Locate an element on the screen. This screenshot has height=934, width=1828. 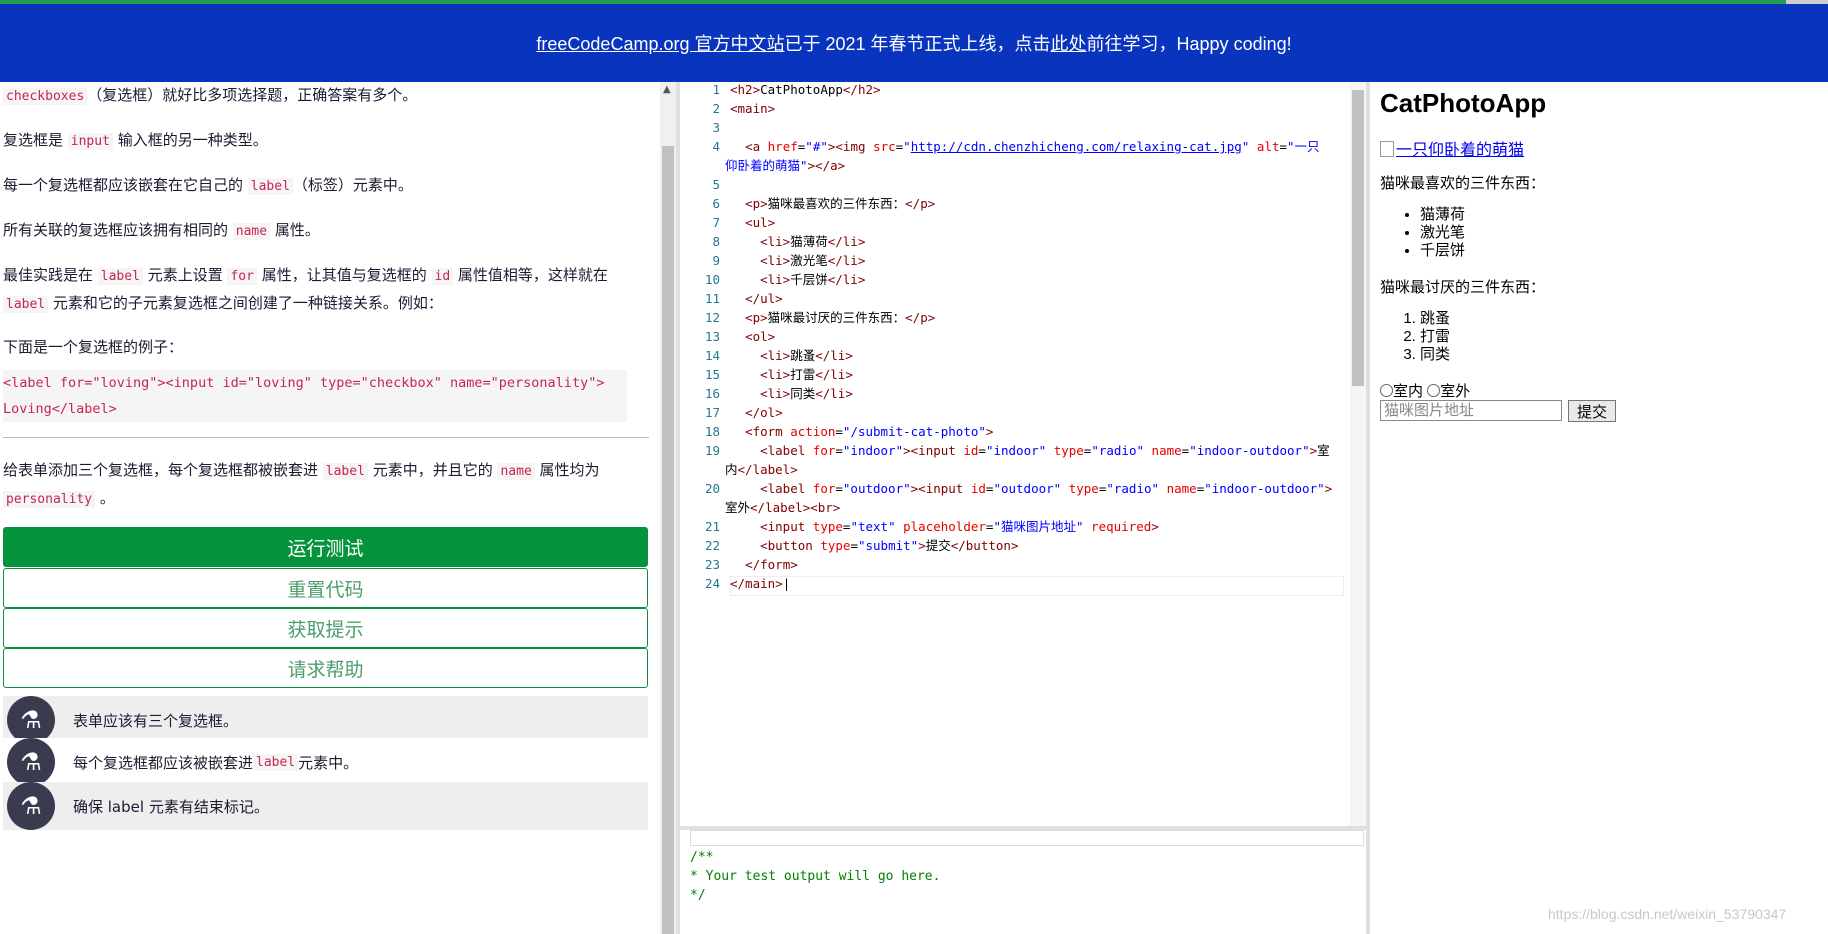
banner-site-link: freeCodeCamp.org 官方中文站 is located at coordinates (660, 43).